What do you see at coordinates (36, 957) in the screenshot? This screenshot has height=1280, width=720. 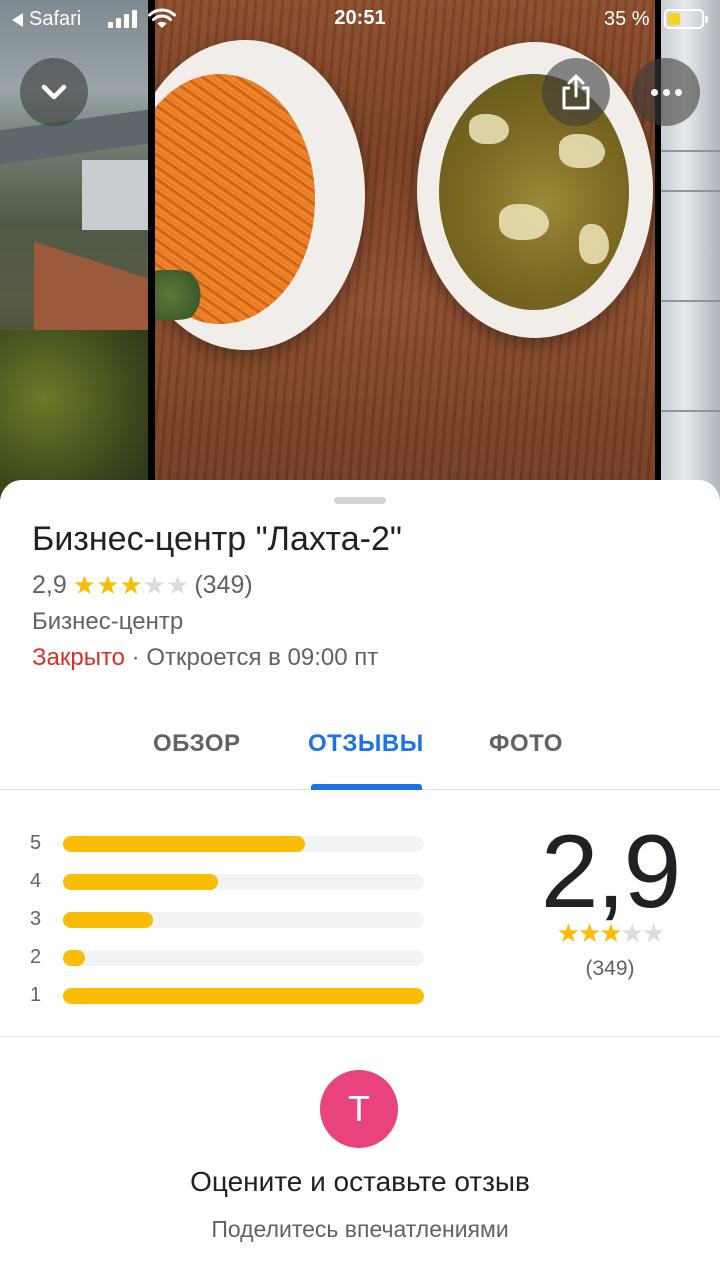 I see `histogram-label: 2` at bounding box center [36, 957].